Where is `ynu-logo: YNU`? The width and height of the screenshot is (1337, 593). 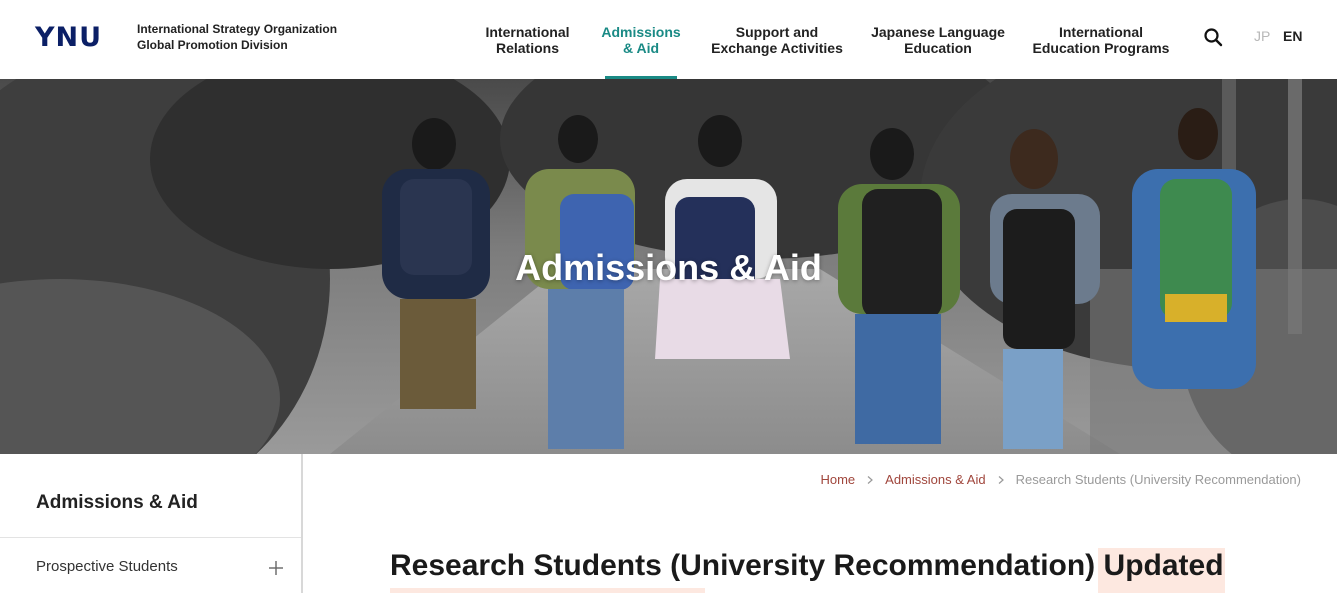
ynu-logo: YNU is located at coordinates (68, 37).